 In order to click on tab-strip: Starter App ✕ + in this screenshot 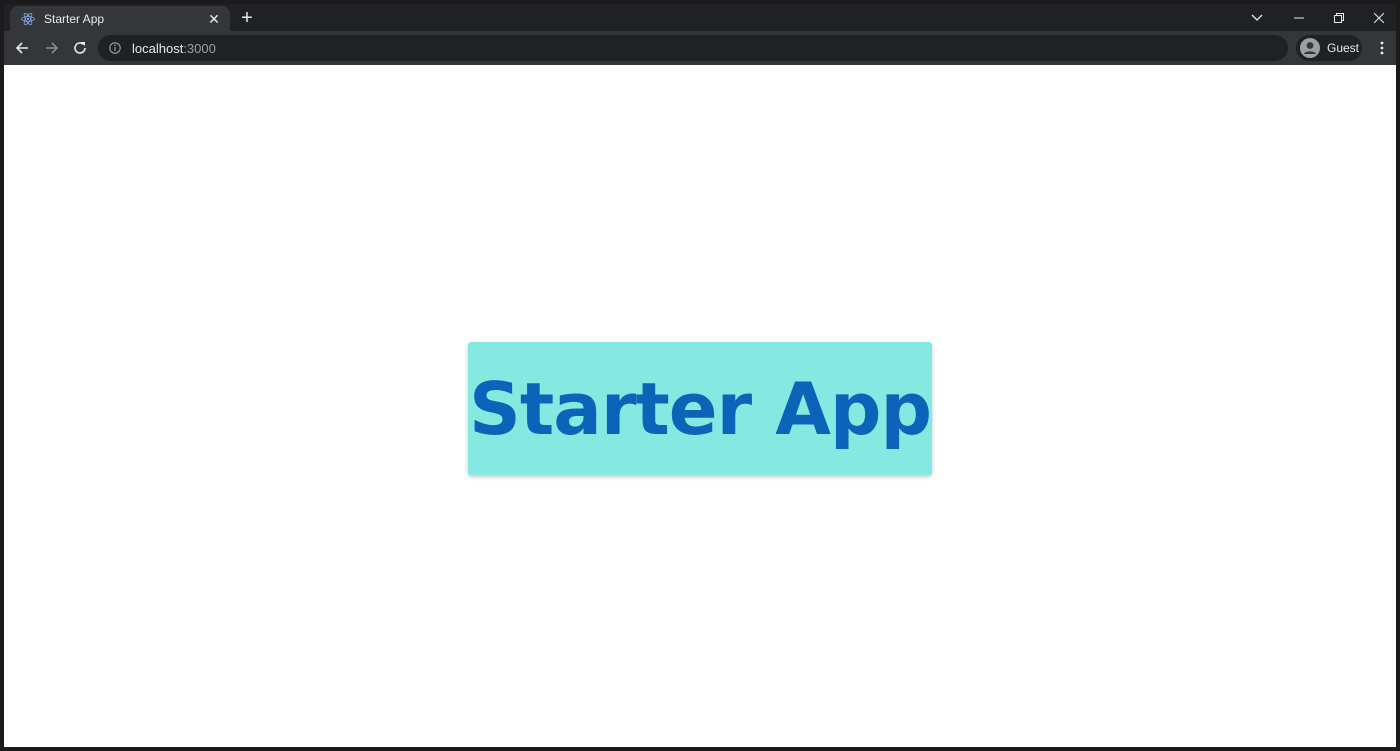, I will do `click(700, 17)`.